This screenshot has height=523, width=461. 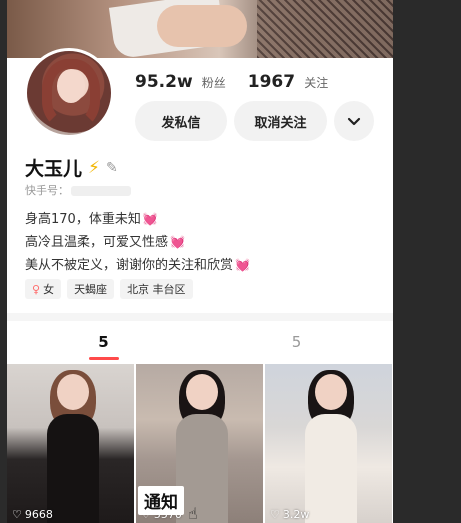 What do you see at coordinates (49, 289) in the screenshot?
I see `gender-label: 女` at bounding box center [49, 289].